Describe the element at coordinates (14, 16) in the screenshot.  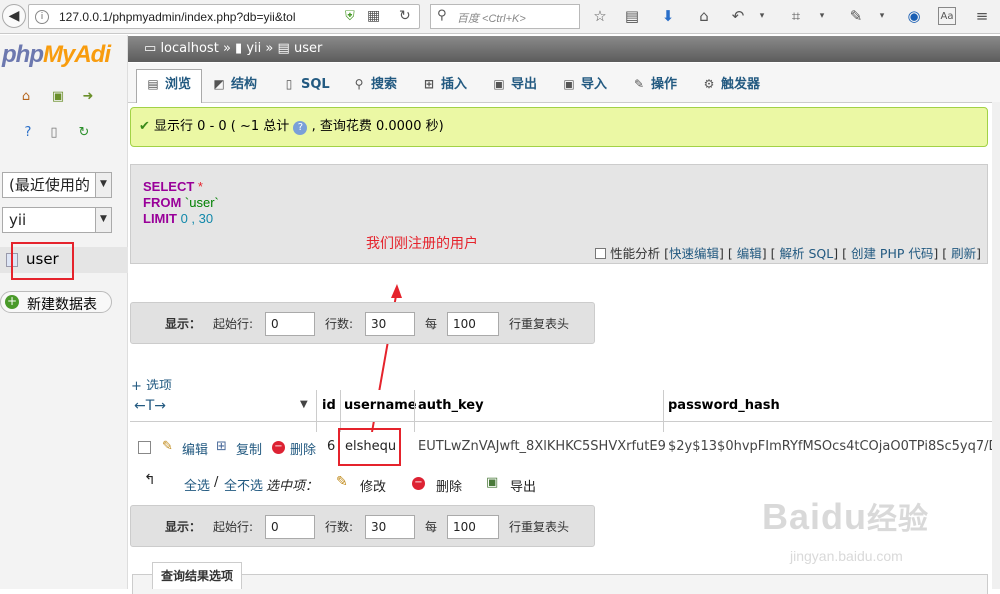
I see `back-icon: ◀` at that location.